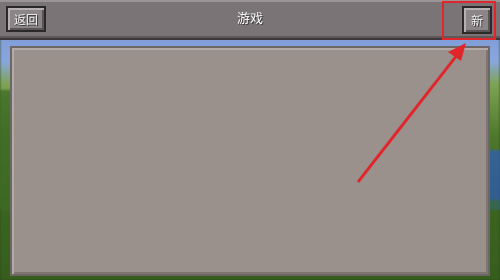 Image resolution: width=500 pixels, height=280 pixels. I want to click on back-button: 返回, so click(26, 19).